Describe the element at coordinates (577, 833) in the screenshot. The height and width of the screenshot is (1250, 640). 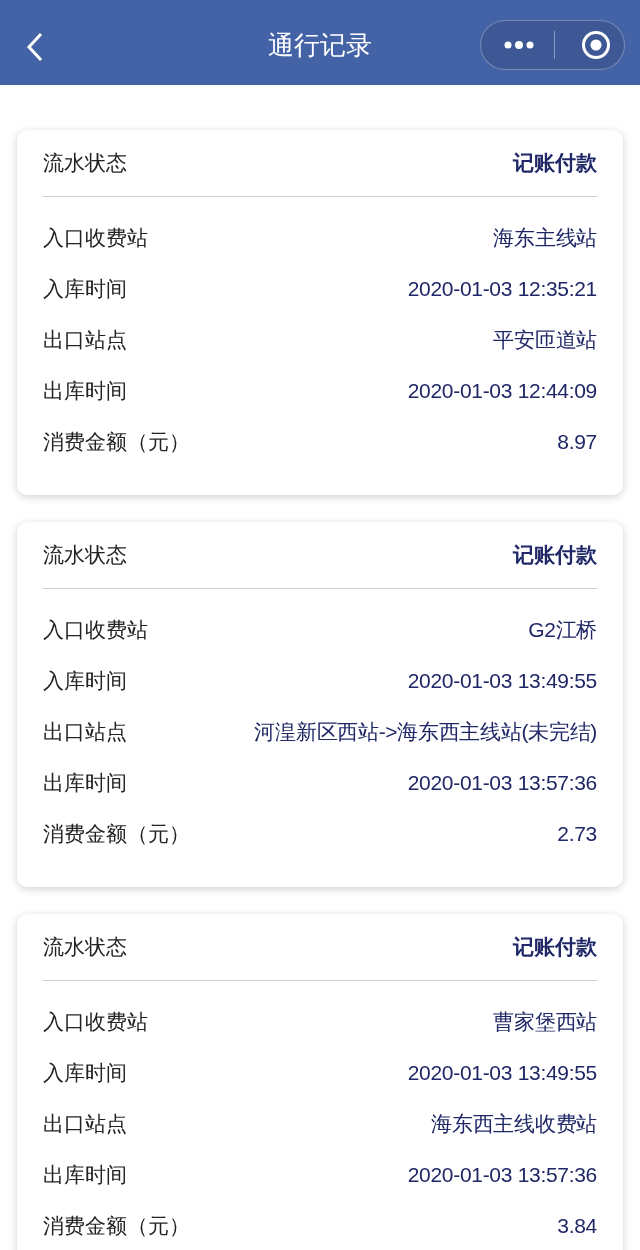
I see `field-value: 2.73` at that location.